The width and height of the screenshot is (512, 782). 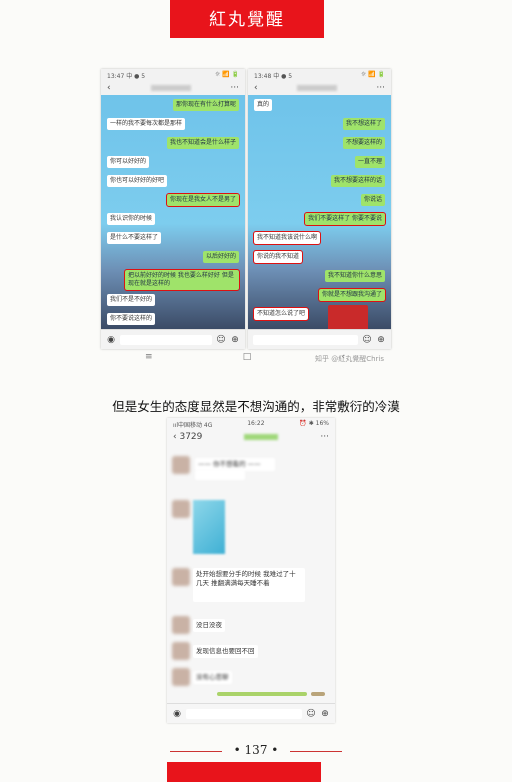 What do you see at coordinates (247, 359) in the screenshot?
I see `home-icon: □` at bounding box center [247, 359].